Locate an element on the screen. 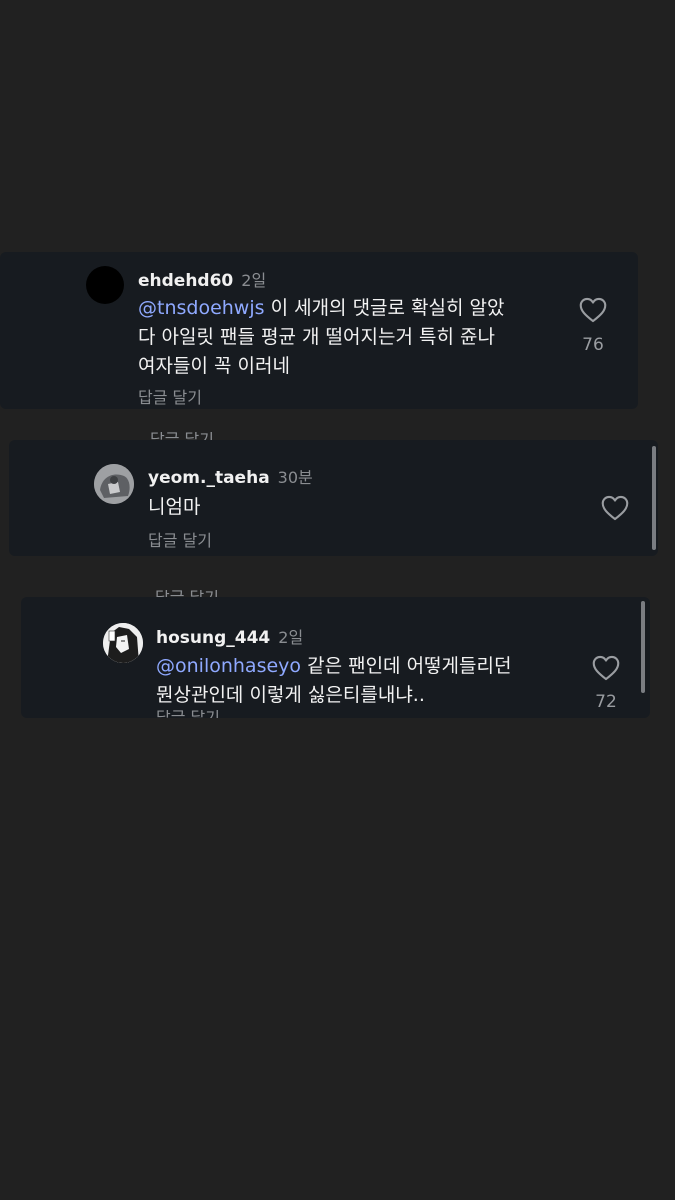  mention-link: @tnsdoehwjs is located at coordinates (201, 308).